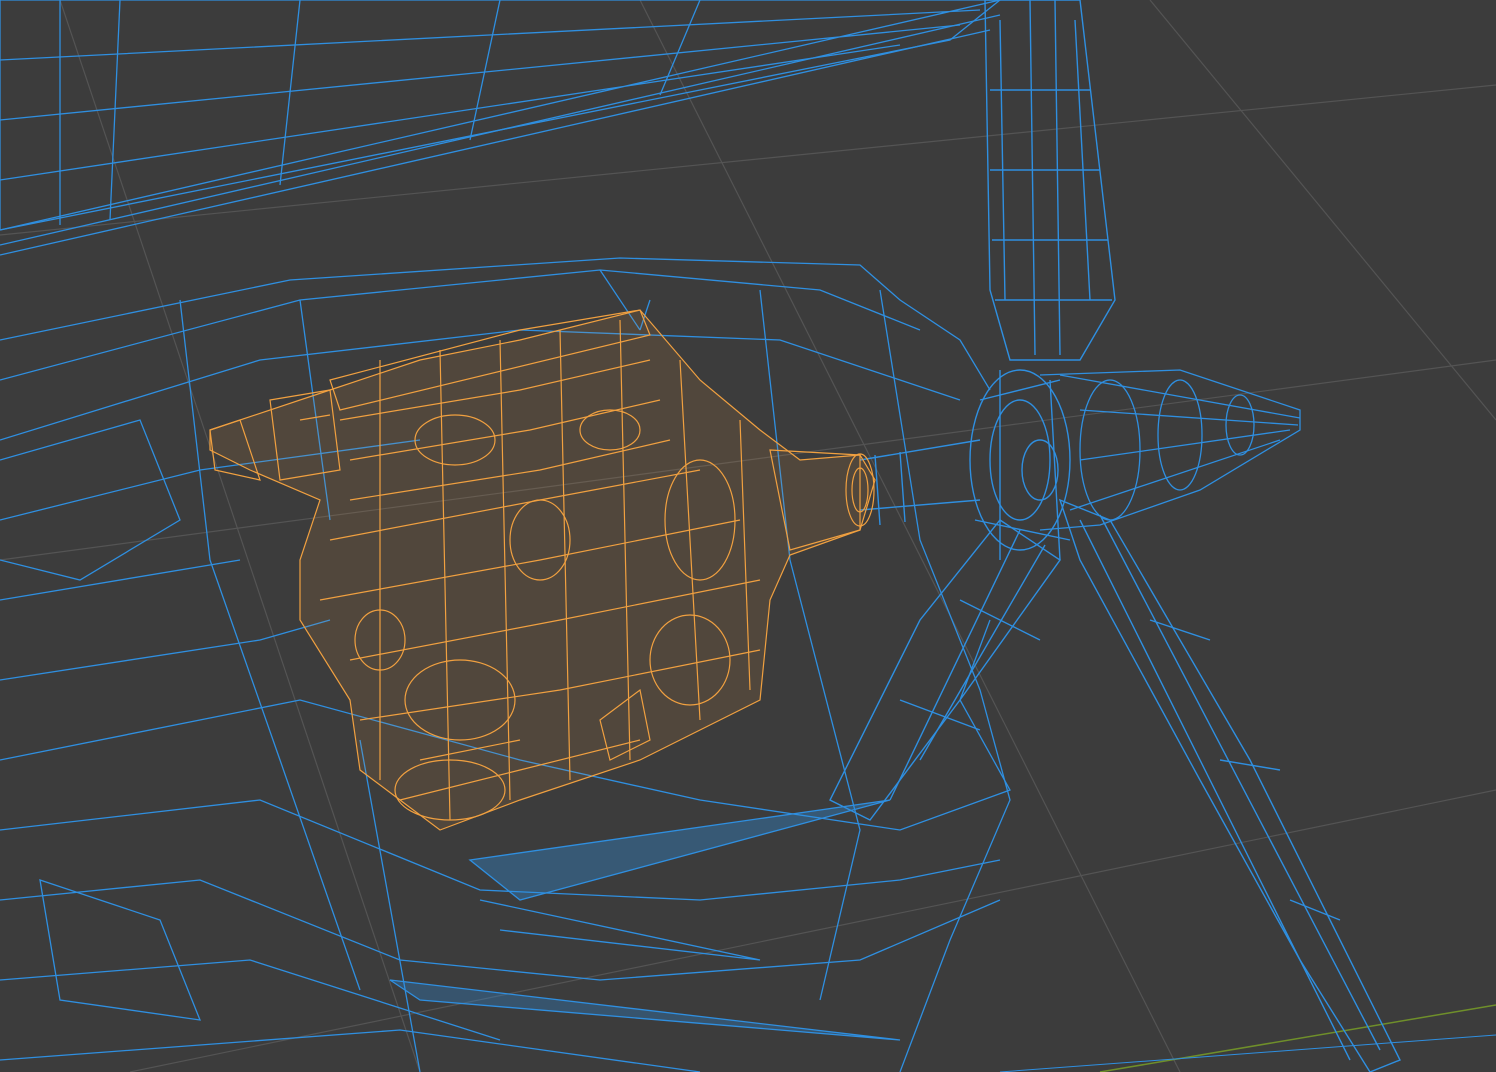 This screenshot has height=1072, width=1496. What do you see at coordinates (1170, 450) in the screenshot?
I see `spinner-wireframe` at bounding box center [1170, 450].